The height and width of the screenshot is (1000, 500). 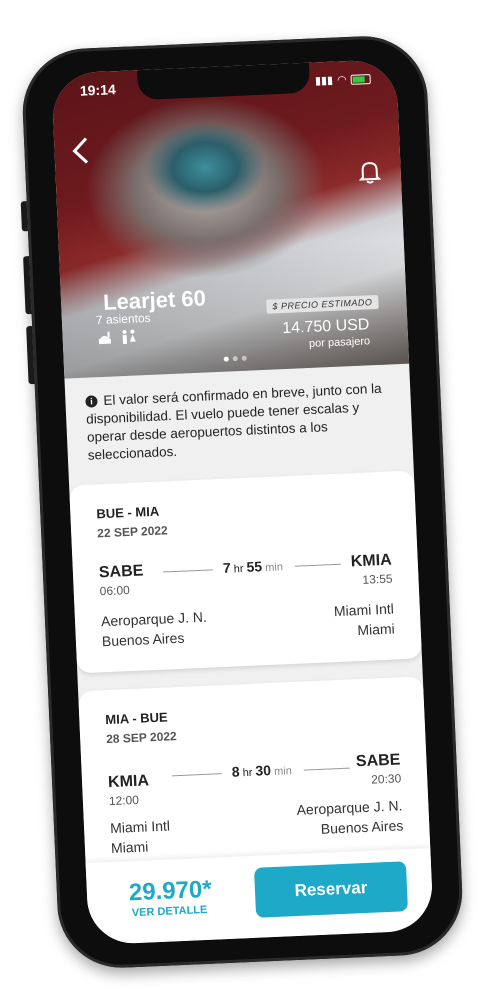 What do you see at coordinates (360, 79) in the screenshot?
I see `battery-icon` at bounding box center [360, 79].